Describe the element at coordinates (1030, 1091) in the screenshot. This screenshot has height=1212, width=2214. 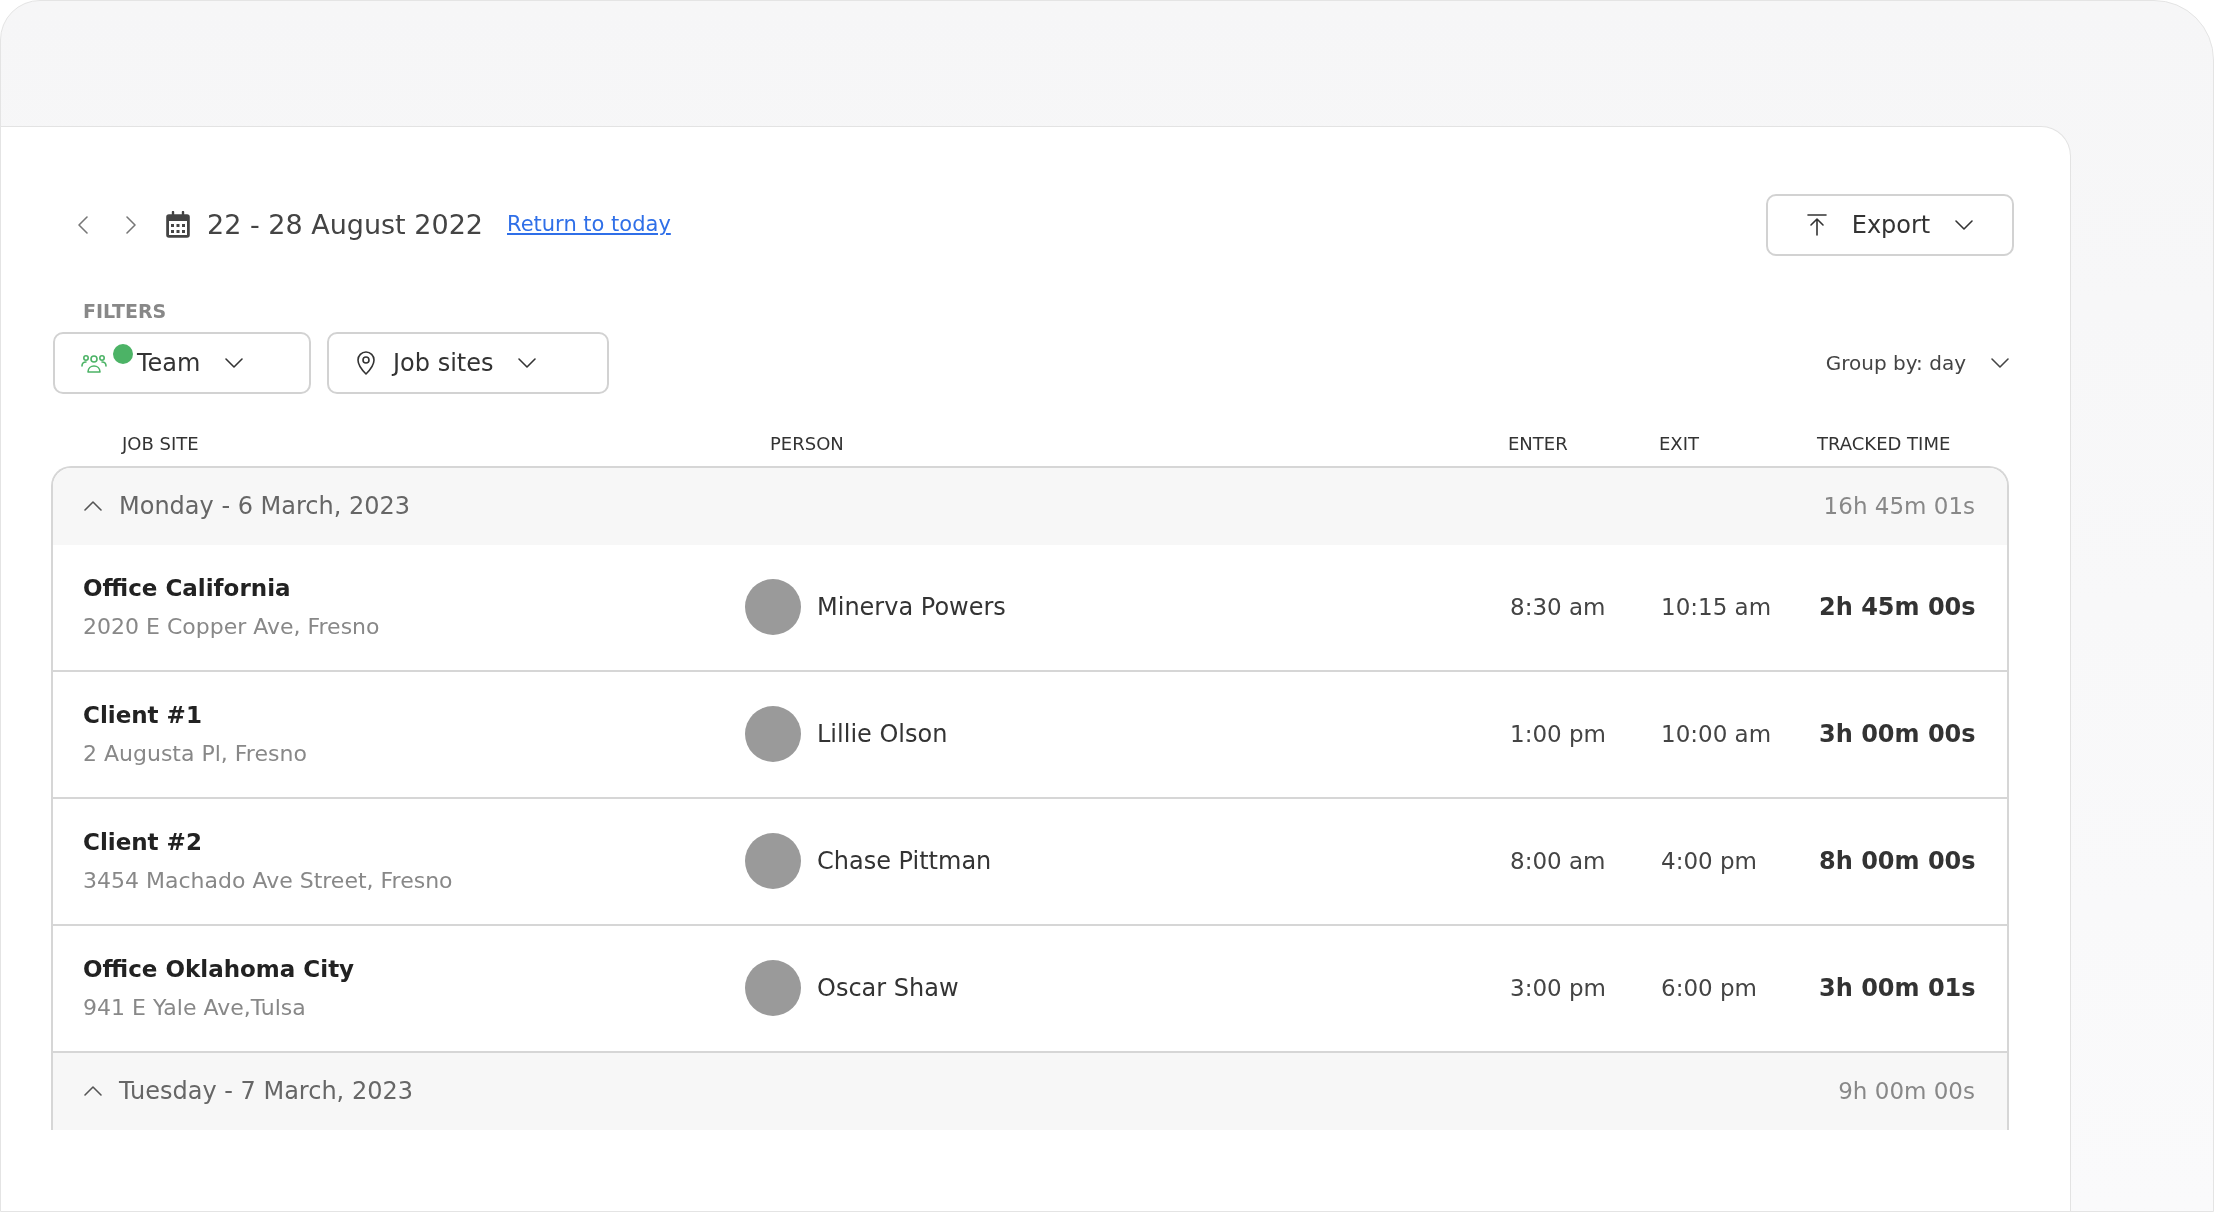
I see `group-header: Tuesday - 7 March, 2023 9h 00m 00s` at that location.